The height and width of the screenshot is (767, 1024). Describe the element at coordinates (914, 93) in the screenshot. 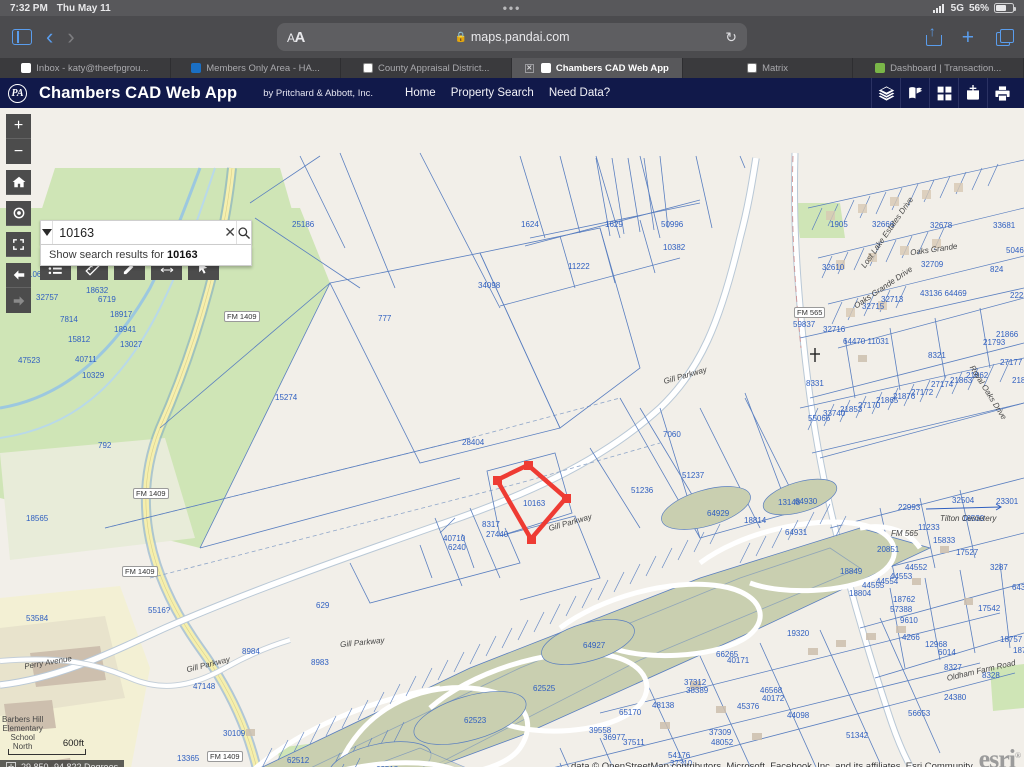

I see `basemap-icon` at that location.